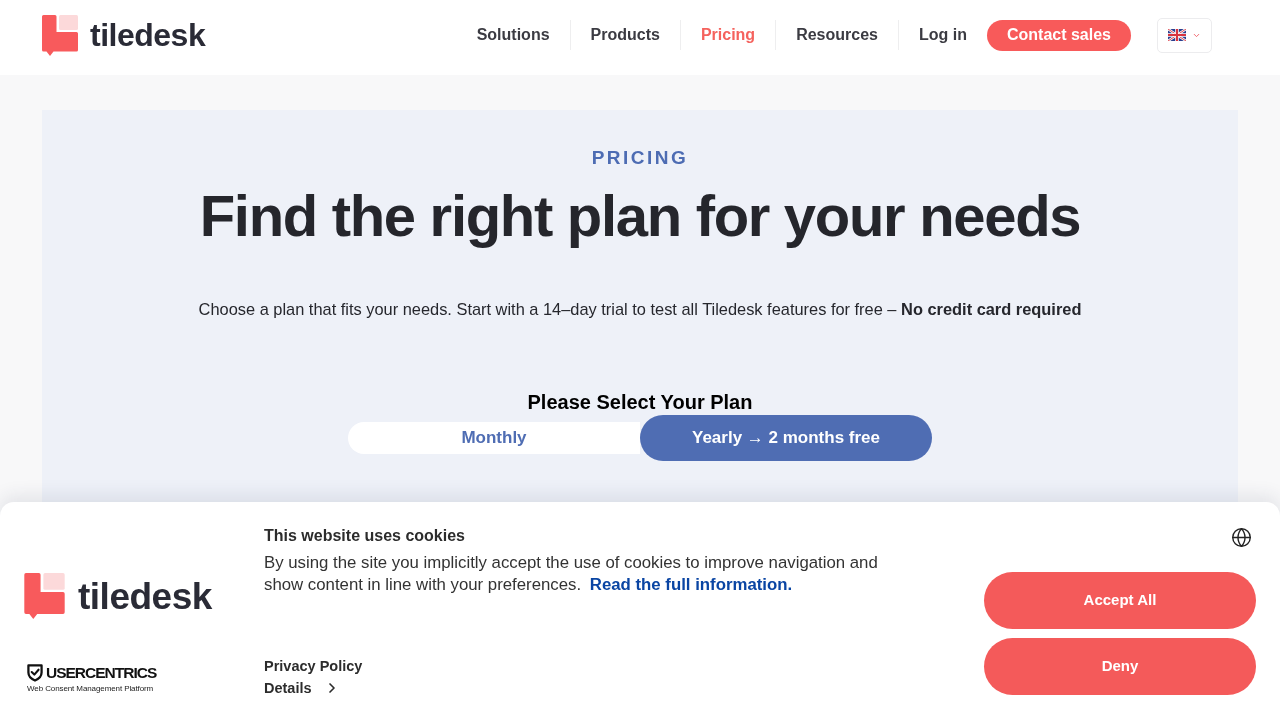  What do you see at coordinates (365, 536) in the screenshot?
I see `cookie-title: This website uses cookies` at bounding box center [365, 536].